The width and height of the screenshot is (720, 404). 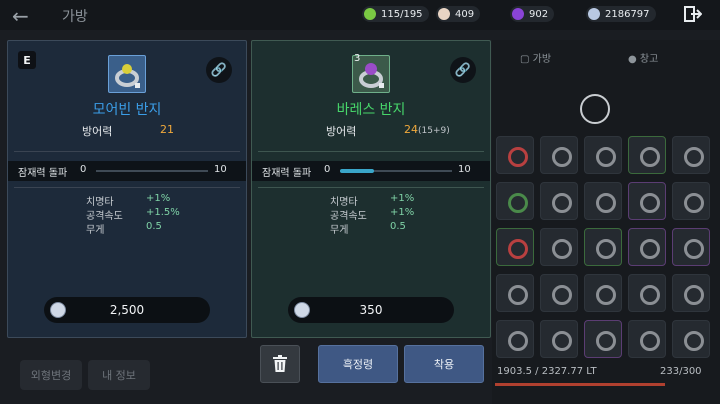 I want to click on storage-icon: ●, so click(x=632, y=59).